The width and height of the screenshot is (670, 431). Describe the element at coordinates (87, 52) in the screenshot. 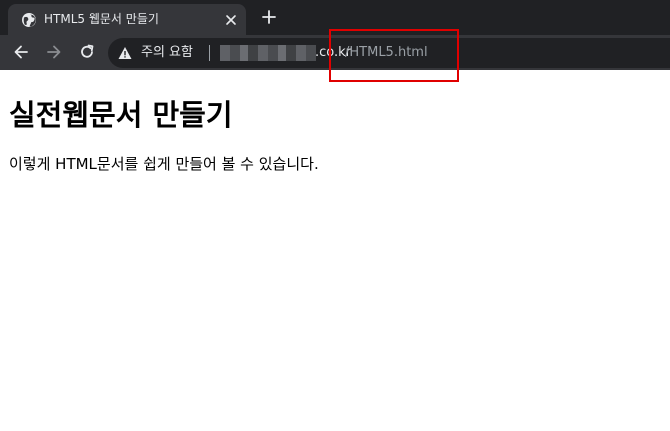

I see `reload-icon` at that location.